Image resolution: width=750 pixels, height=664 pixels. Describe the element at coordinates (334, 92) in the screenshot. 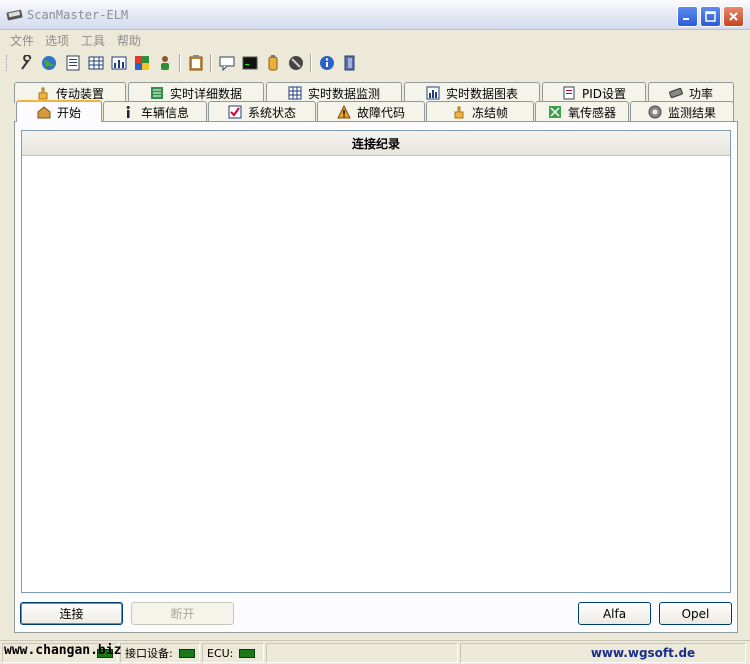

I see `tab-realtime-monitor: 实时数据监测` at that location.